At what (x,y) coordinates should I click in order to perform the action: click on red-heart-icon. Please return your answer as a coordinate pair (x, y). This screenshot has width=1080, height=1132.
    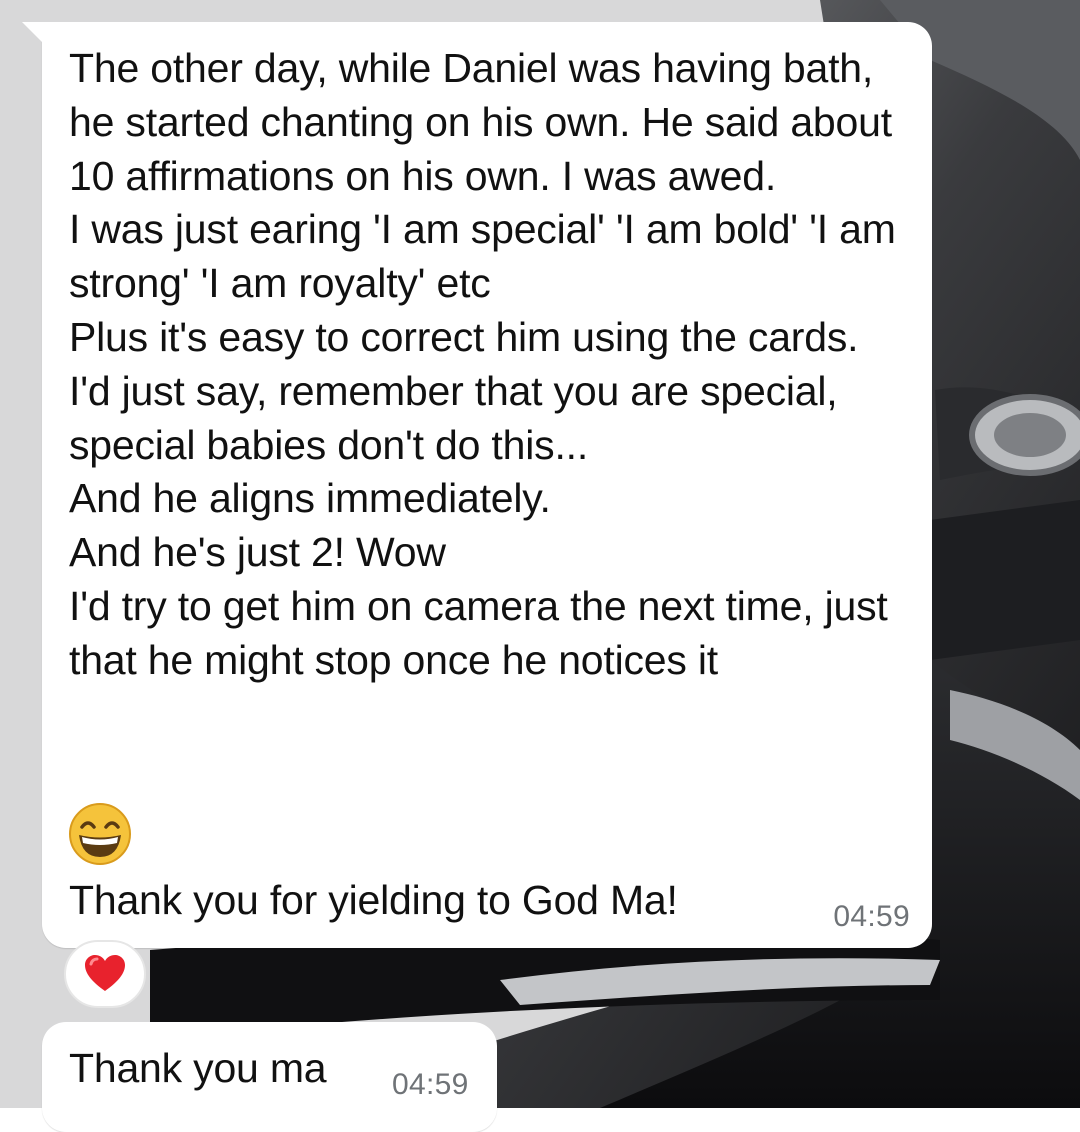
    Looking at the image, I should click on (105, 973).